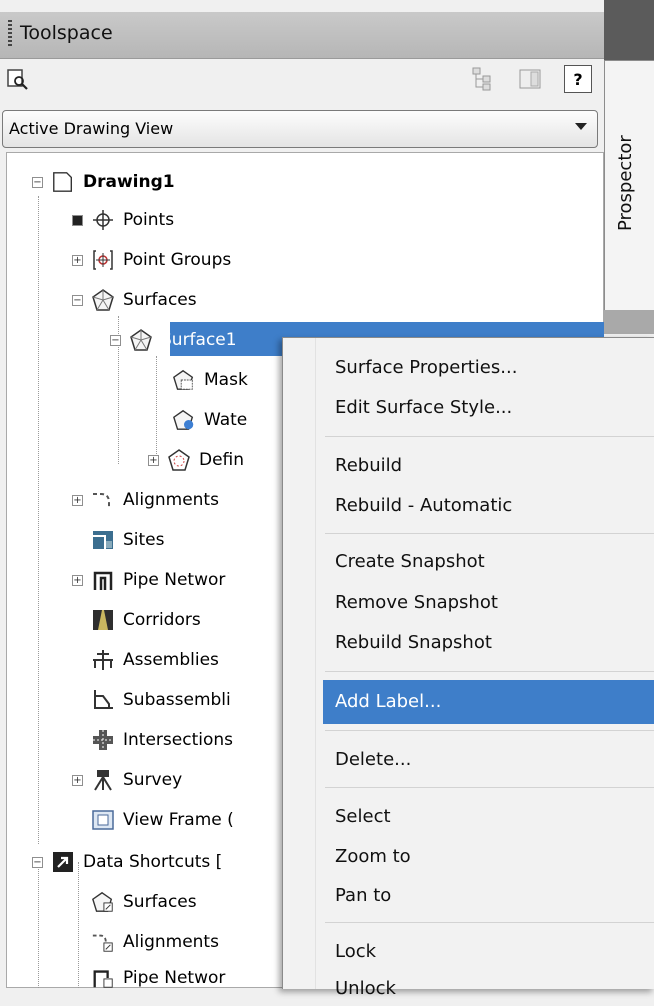 The width and height of the screenshot is (654, 1006). I want to click on menu-item-unlock: Unlock, so click(365, 989).